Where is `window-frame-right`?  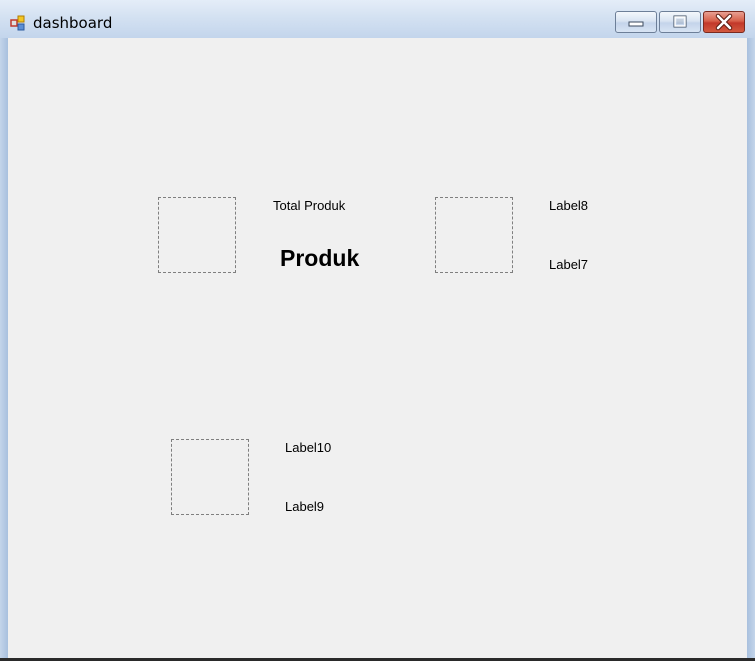
window-frame-right is located at coordinates (751, 349).